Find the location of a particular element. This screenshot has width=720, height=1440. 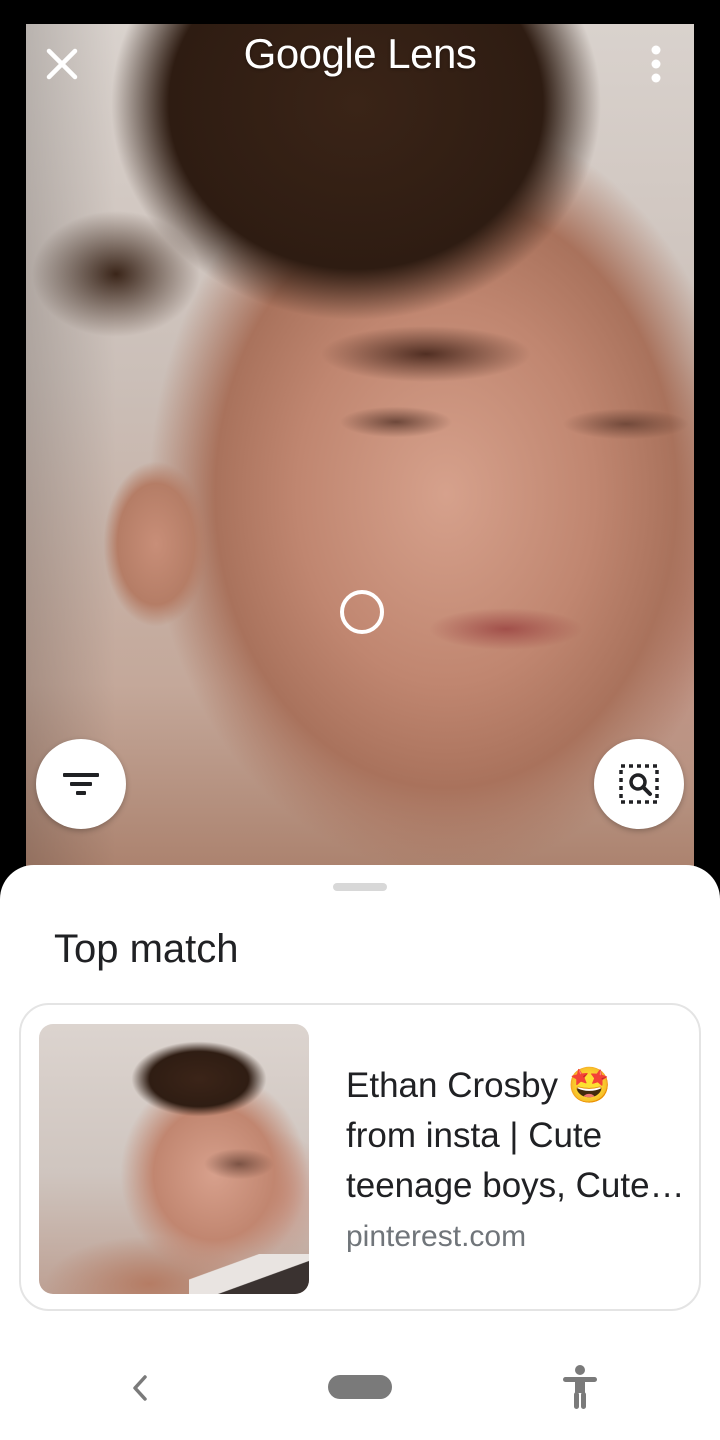

section-title: Top match is located at coordinates (146, 949).